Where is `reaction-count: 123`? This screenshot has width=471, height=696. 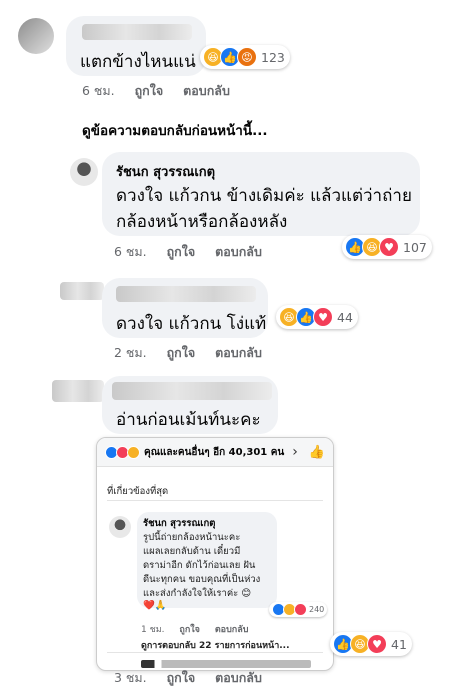 reaction-count: 123 is located at coordinates (273, 57).